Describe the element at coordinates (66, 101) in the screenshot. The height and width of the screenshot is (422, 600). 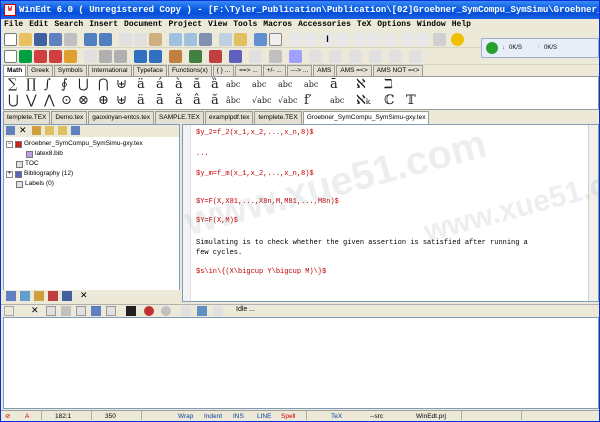
I see `math-symbol-r2-3: ⊙` at that location.